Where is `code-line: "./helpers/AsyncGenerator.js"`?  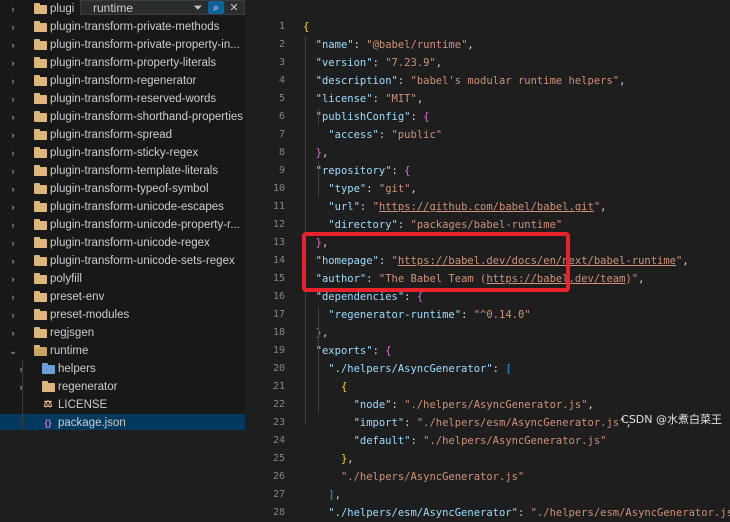
code-line: "./helpers/AsyncGenerator.js" is located at coordinates (413, 477).